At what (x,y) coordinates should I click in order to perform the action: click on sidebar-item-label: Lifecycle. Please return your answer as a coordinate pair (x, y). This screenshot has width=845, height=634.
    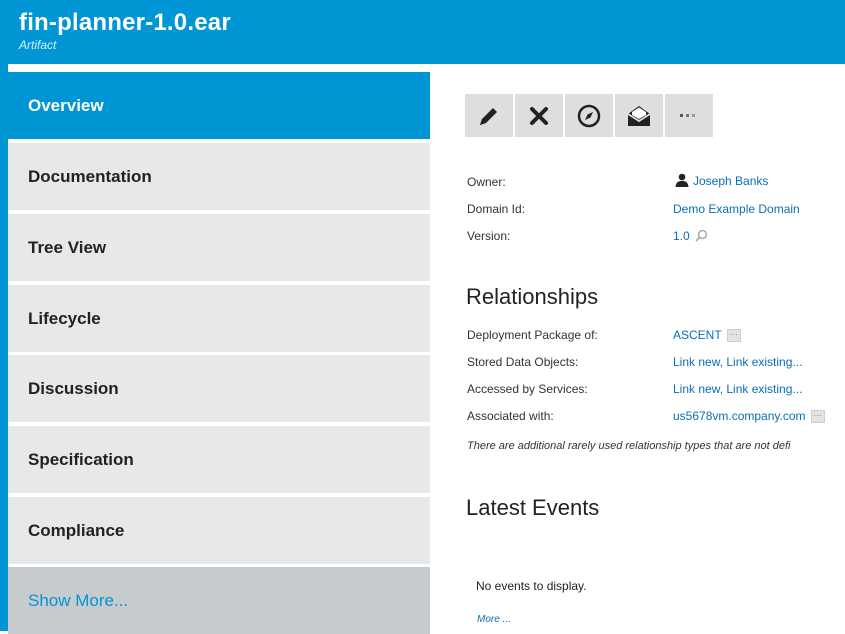
    Looking at the image, I should click on (64, 318).